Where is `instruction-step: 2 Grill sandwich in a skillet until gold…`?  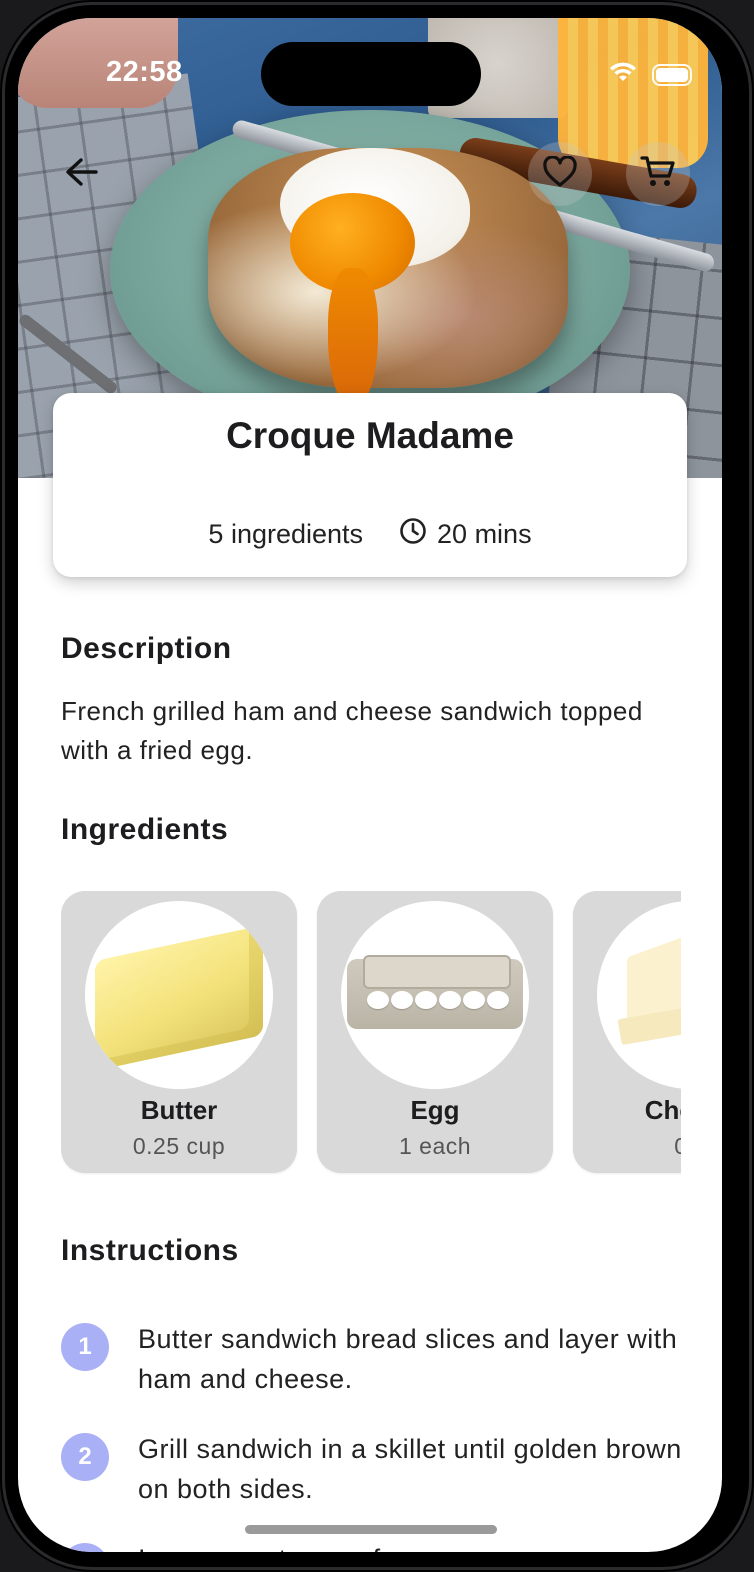 instruction-step: 2 Grill sandwich in a skillet until gold… is located at coordinates (381, 1474).